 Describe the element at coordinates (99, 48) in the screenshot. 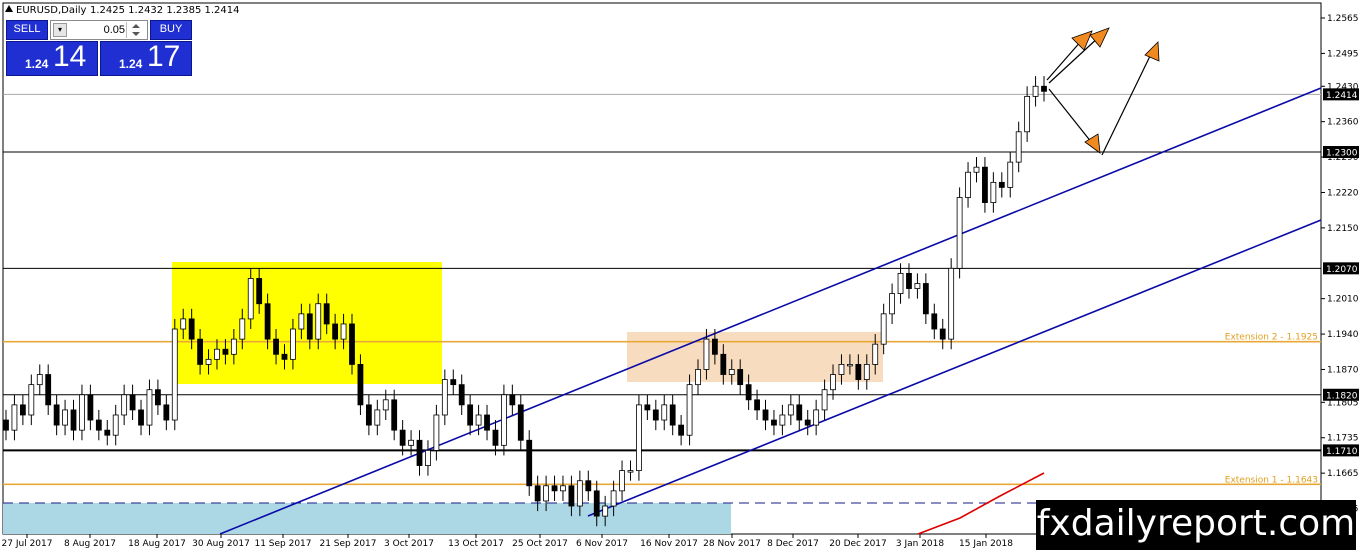

I see `one-click-trading-panel: SELL ▾ BUY 1.24 14 1.24 17` at that location.